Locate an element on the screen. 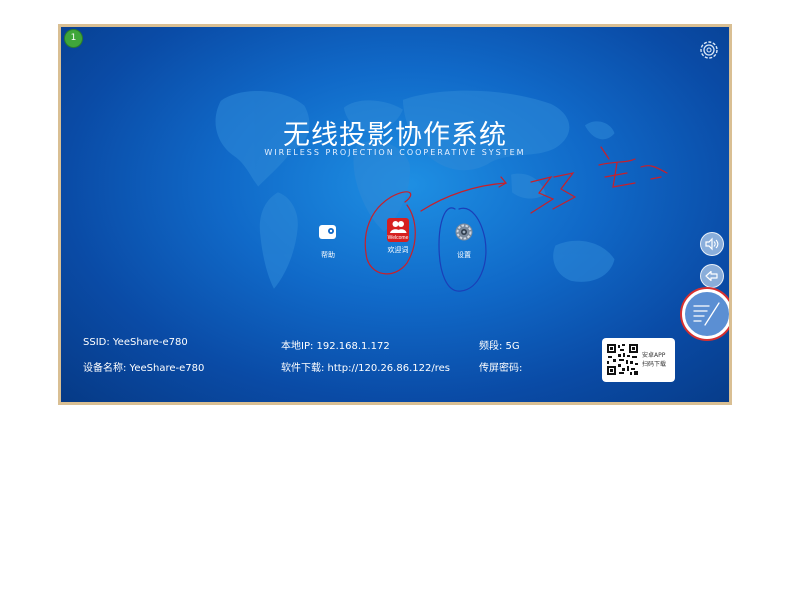 This screenshot has width=790, height=594. password-text: 传屏密码: is located at coordinates (501, 368).